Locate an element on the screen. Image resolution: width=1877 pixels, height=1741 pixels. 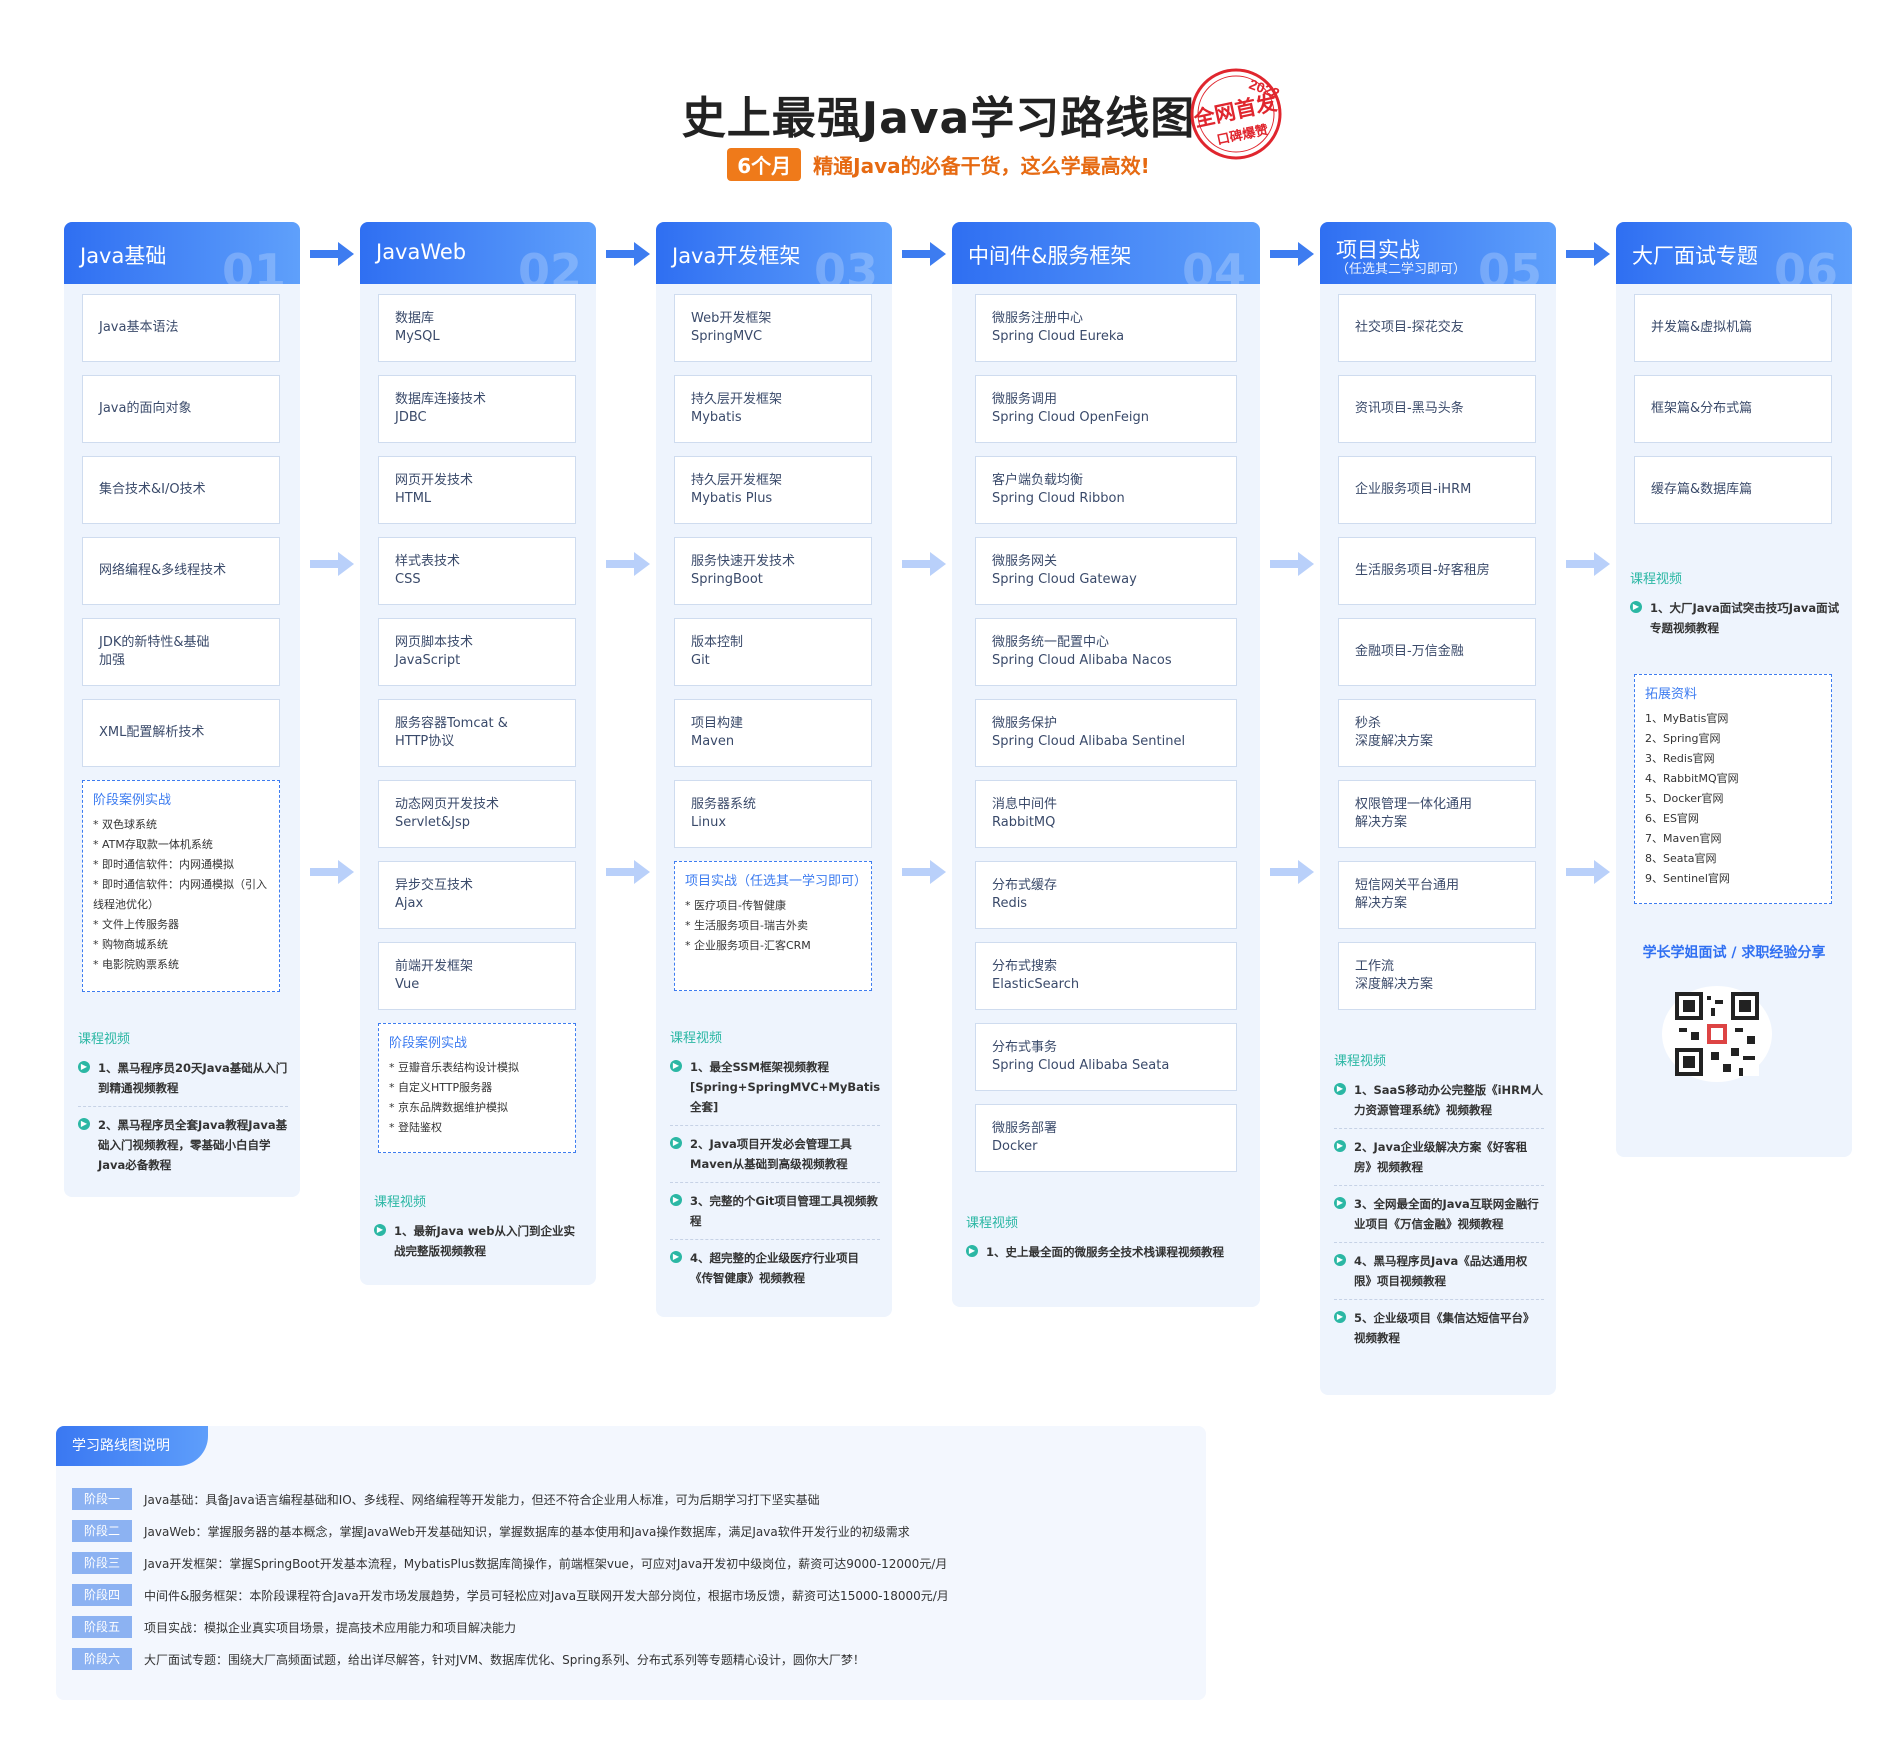
topic-card: 微服务保护 Spring Cloud Alibaba Sentinel is located at coordinates (1106, 733).